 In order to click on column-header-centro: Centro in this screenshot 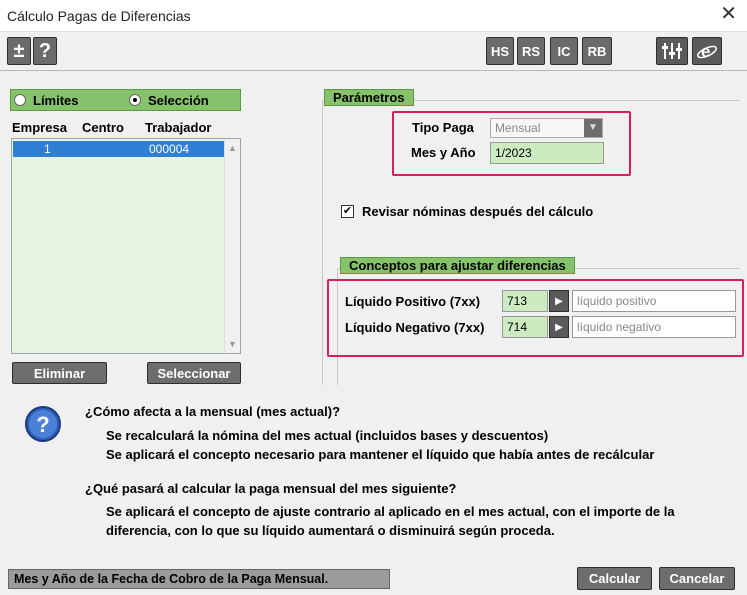, I will do `click(103, 127)`.